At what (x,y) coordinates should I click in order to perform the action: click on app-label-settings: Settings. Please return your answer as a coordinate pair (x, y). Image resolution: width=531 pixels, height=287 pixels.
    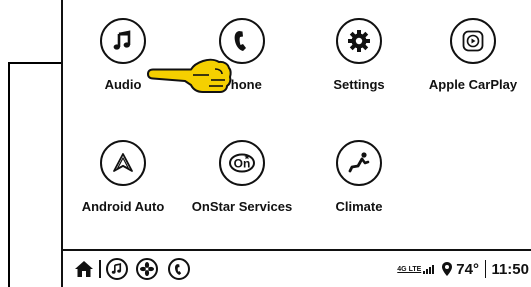
    Looking at the image, I should click on (359, 84).